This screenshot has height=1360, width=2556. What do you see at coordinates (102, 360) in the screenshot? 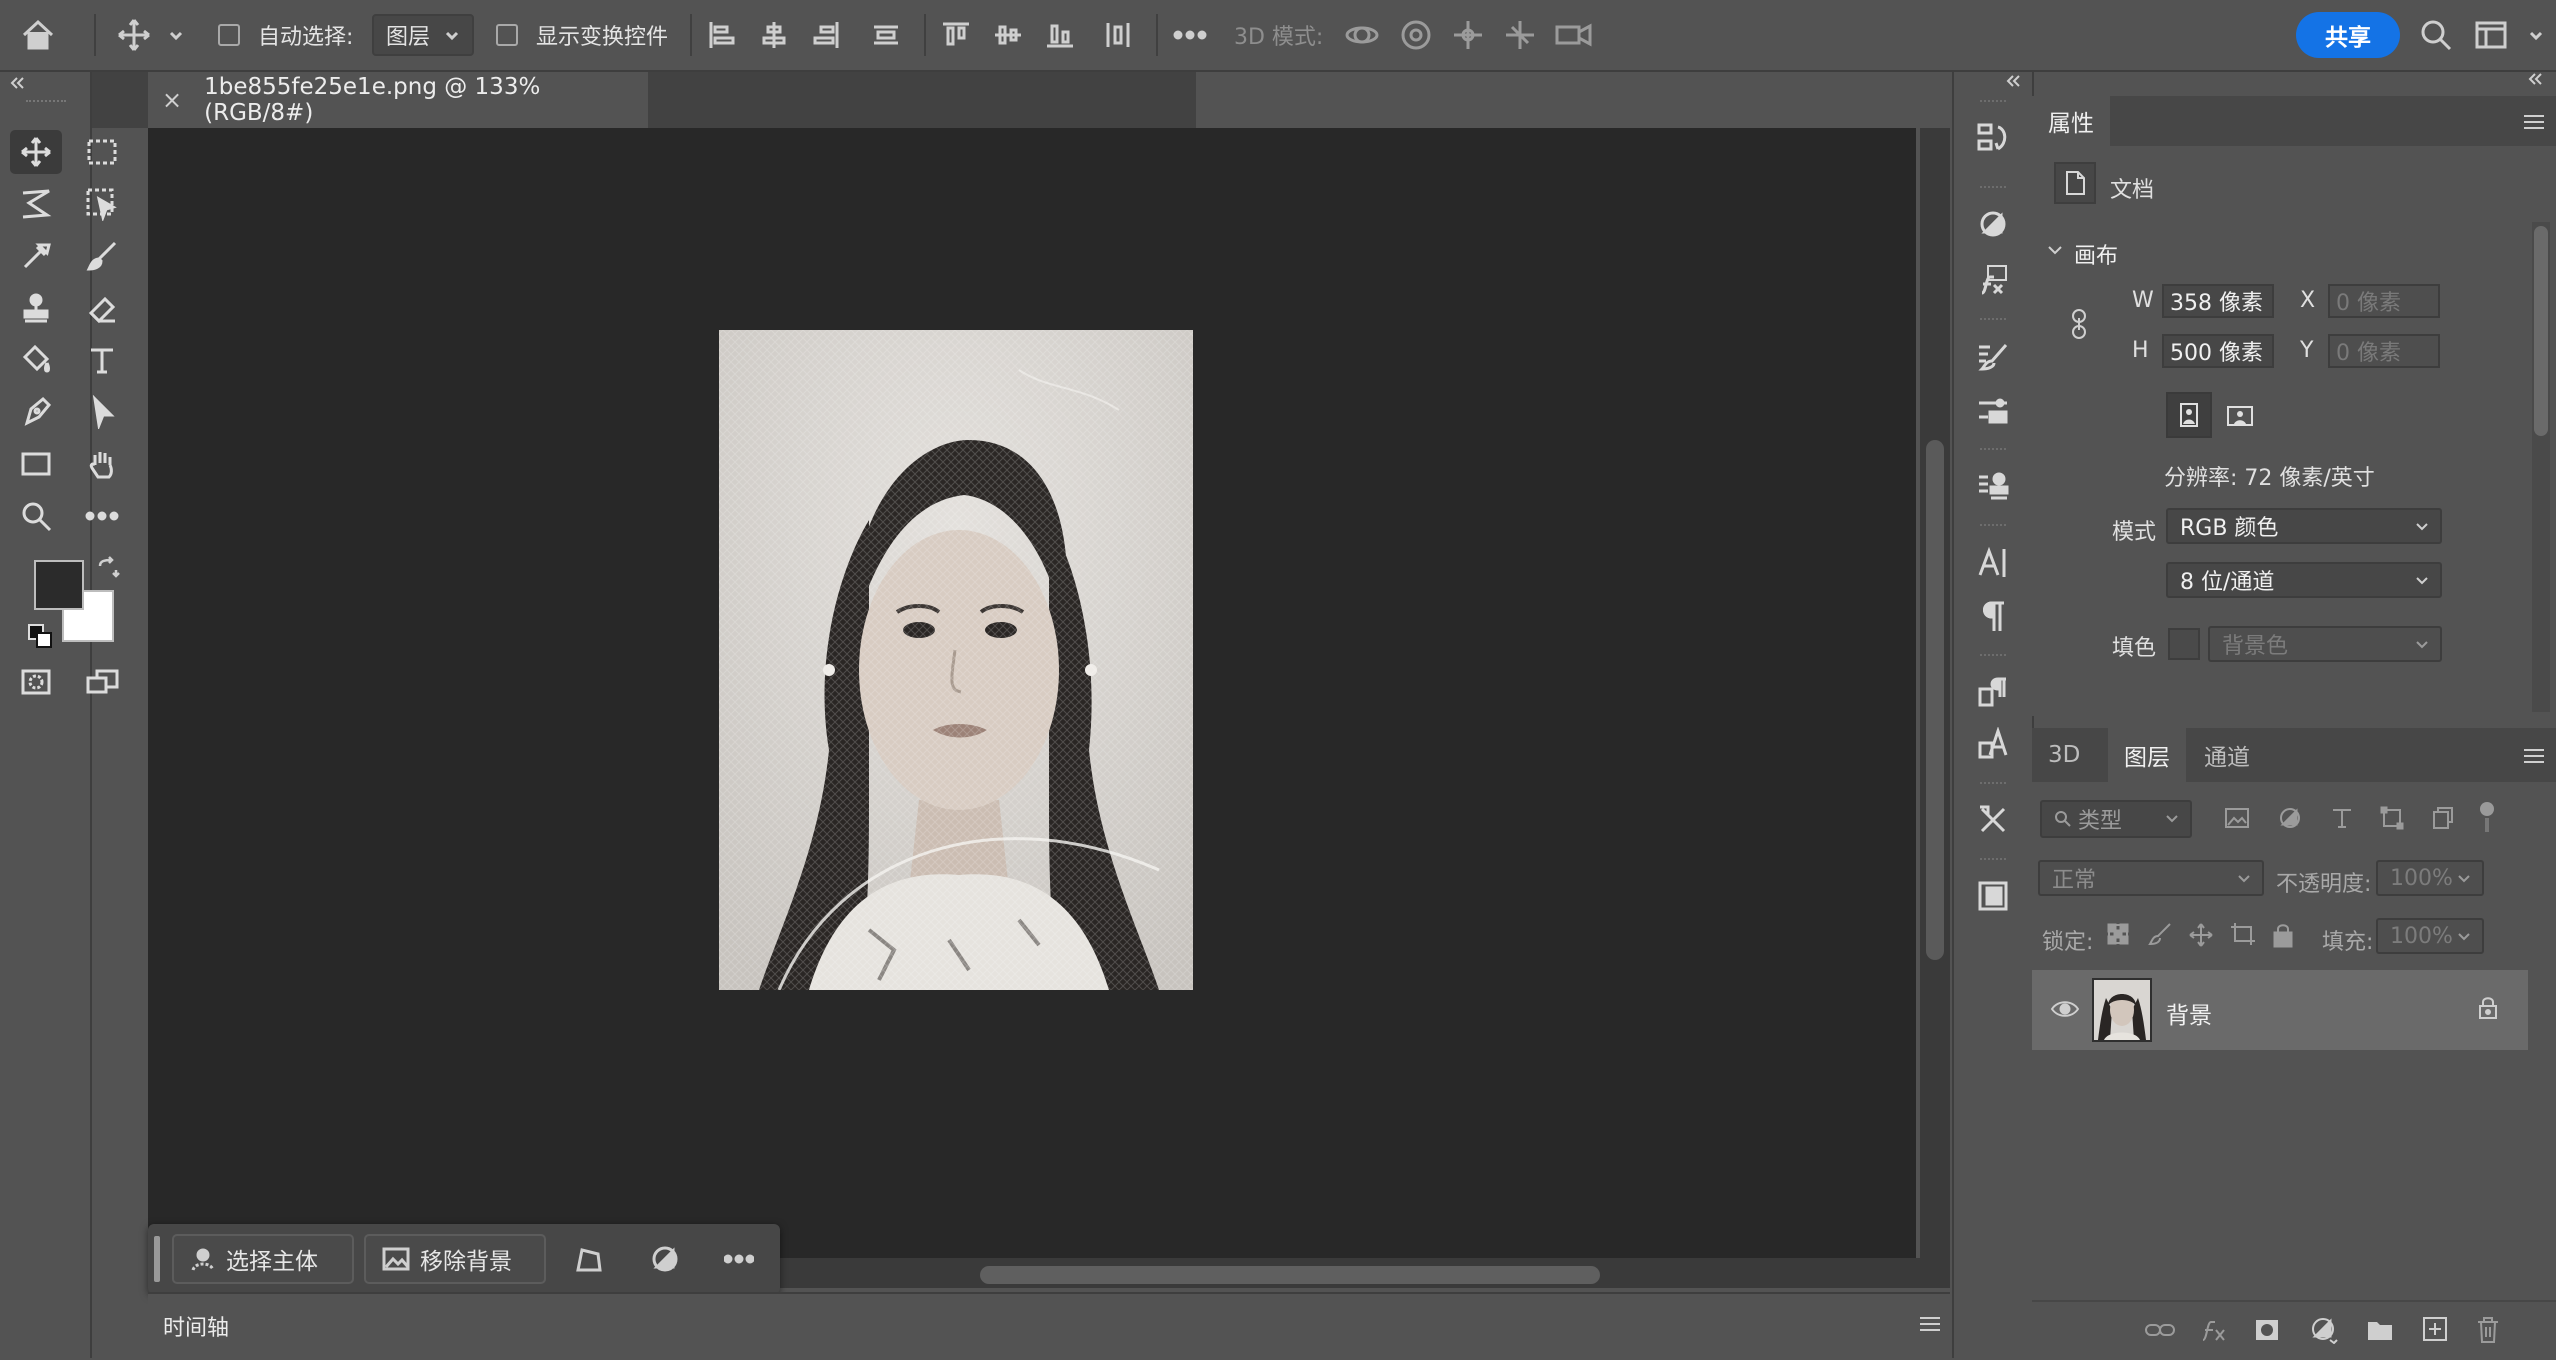
I see `type-tool-icon` at bounding box center [102, 360].